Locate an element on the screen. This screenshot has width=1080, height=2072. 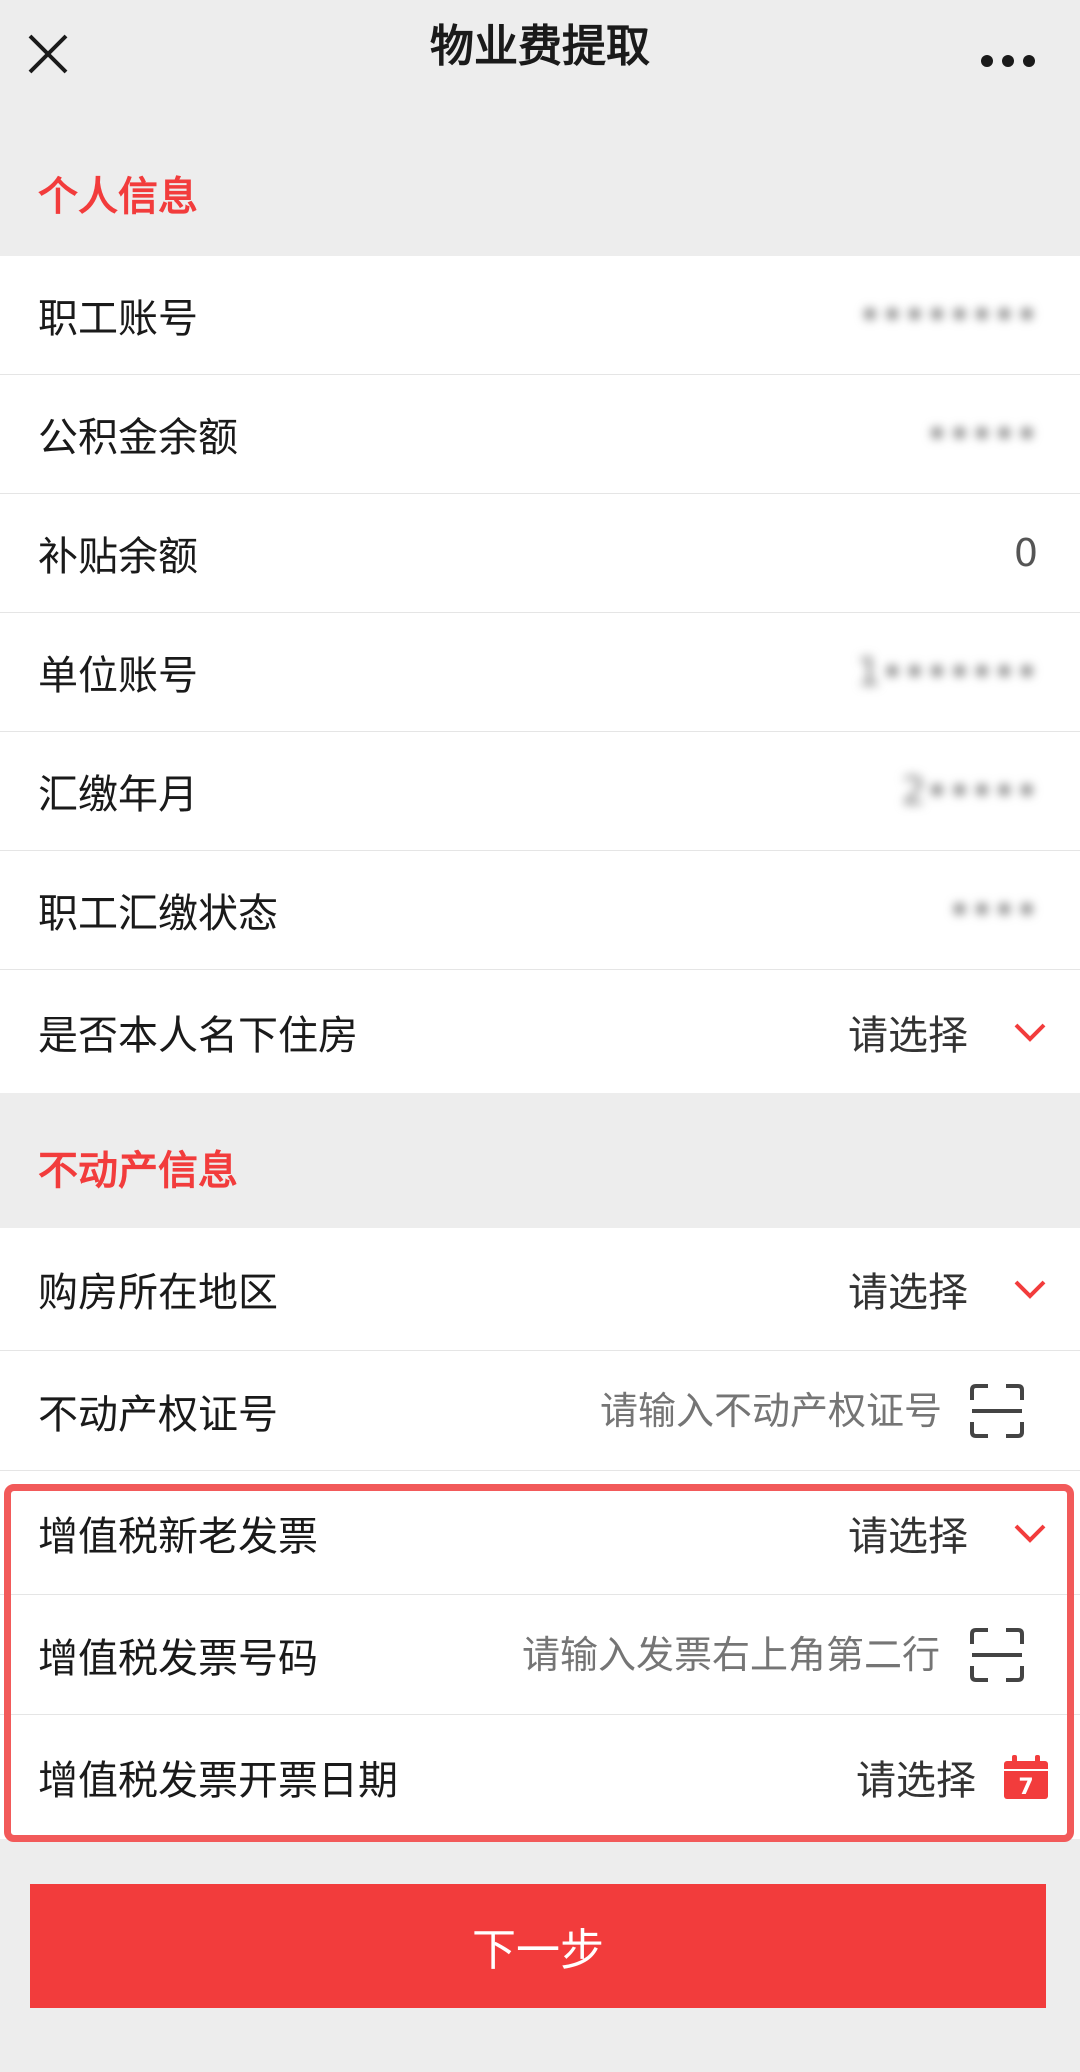
row-label: 增值税发票号码 is located at coordinates (178, 1658).